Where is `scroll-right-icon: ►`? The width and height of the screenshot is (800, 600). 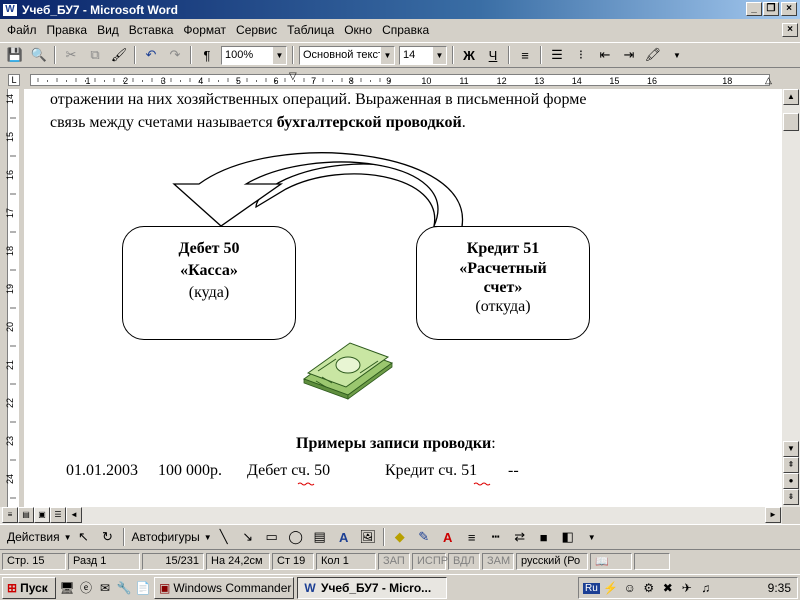
scroll-right-icon: ► is located at coordinates (773, 515).